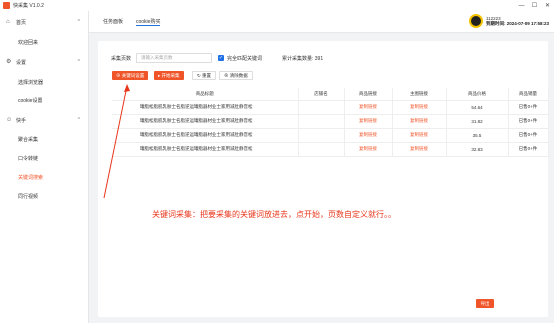  Describe the element at coordinates (477, 121) in the screenshot. I see `cell-price: 31.82` at that location.